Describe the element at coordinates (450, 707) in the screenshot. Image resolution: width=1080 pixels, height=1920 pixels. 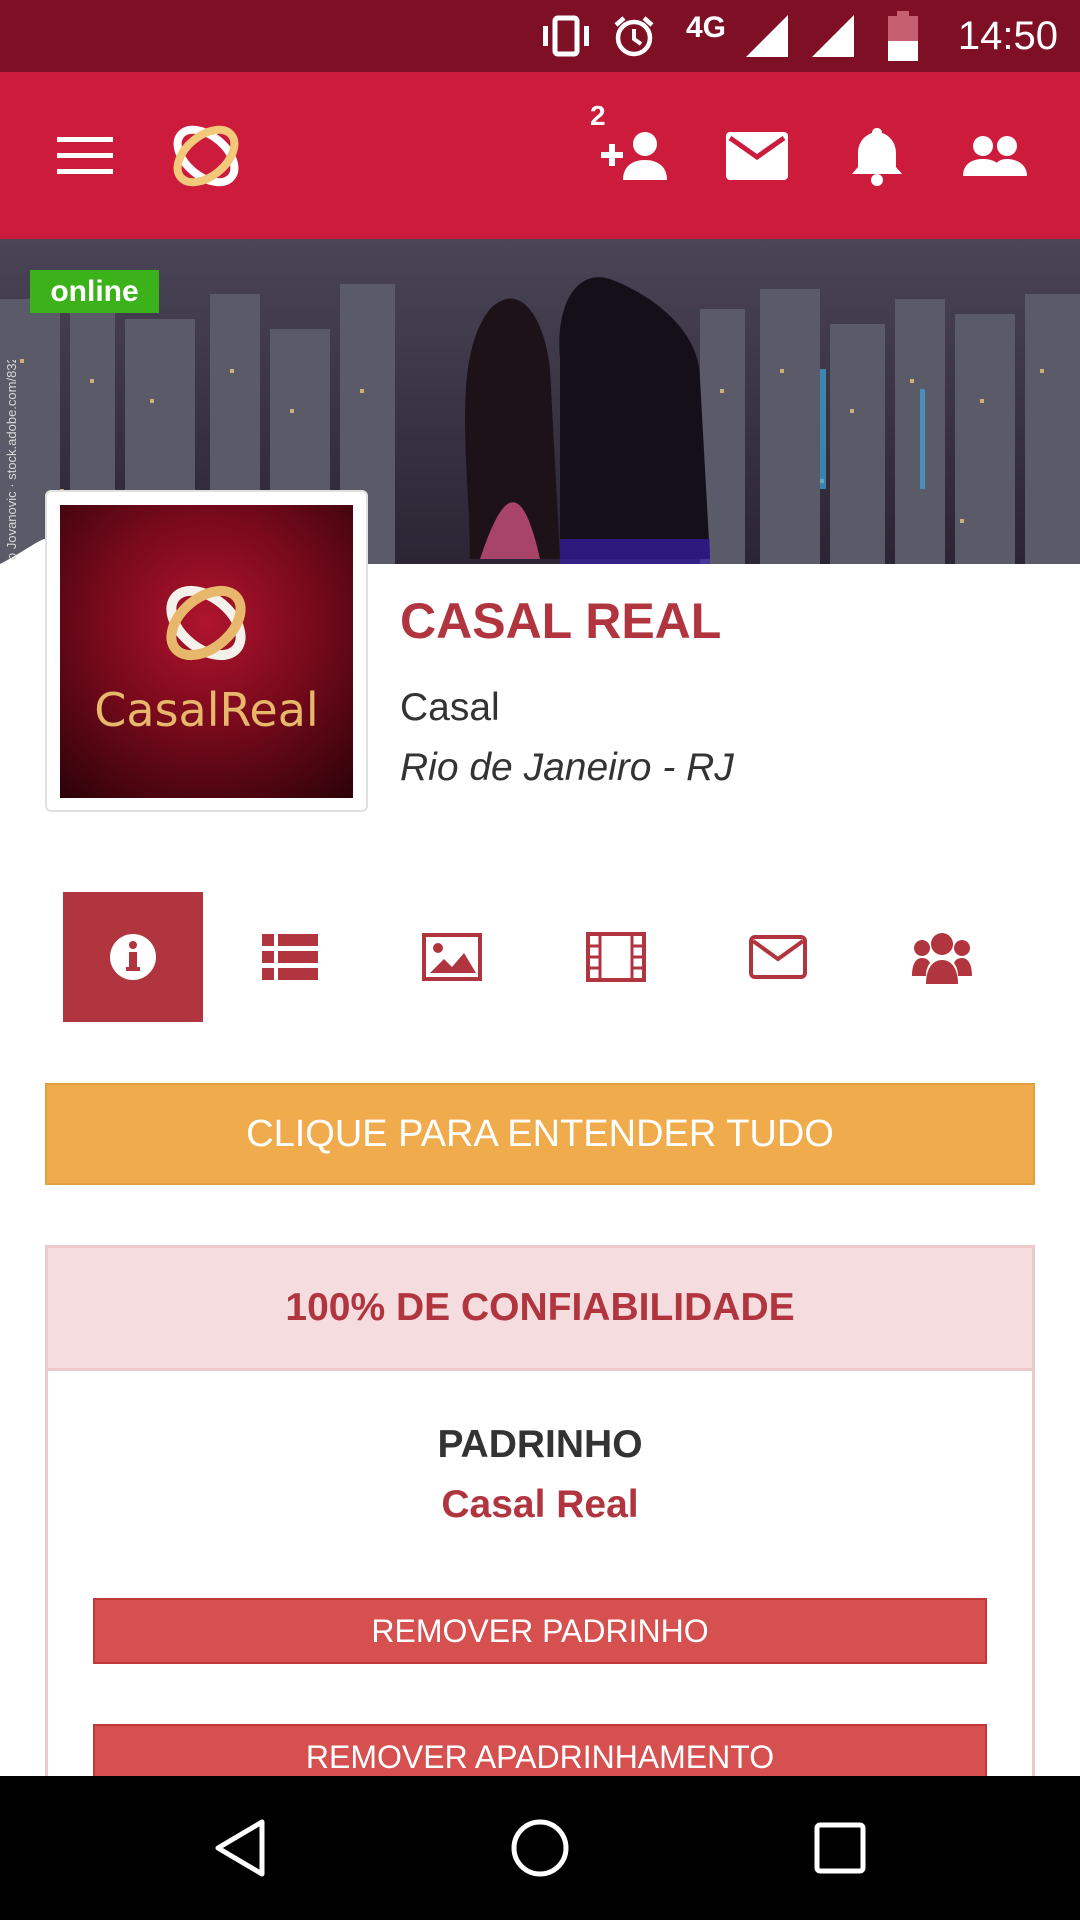
I see `profile-type: Casal` at that location.